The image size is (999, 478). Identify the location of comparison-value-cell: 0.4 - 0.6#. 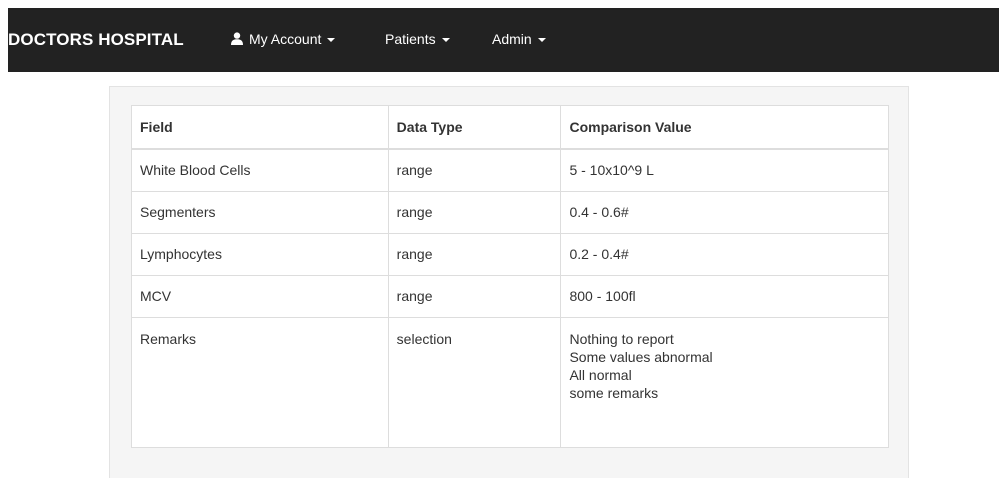
(724, 212).